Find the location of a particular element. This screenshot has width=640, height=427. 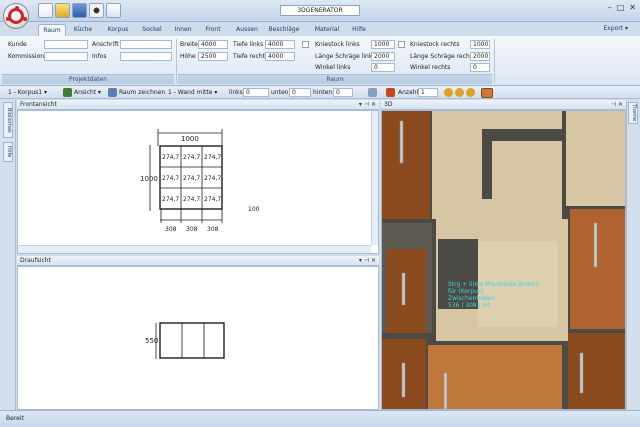

tab-kueche: Küche is located at coordinates (83, 30).